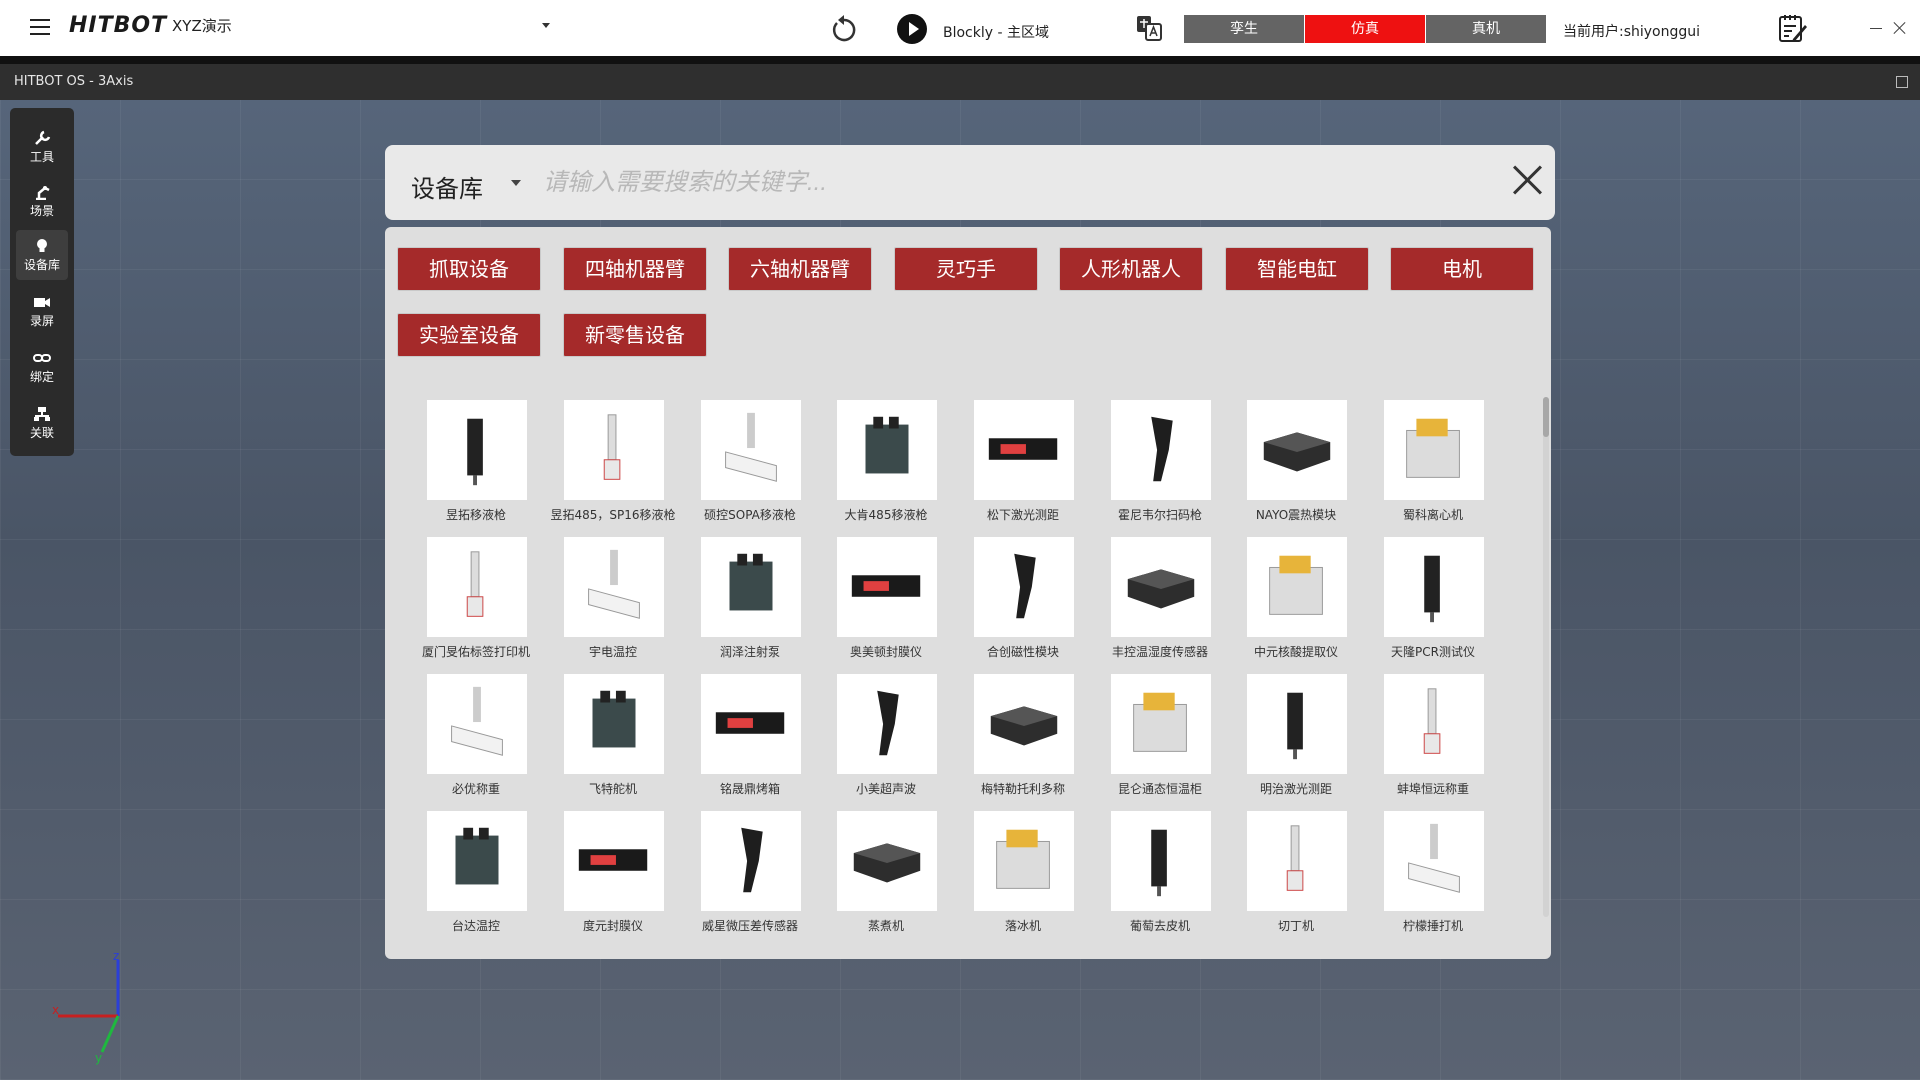 This screenshot has height=1080, width=1920. What do you see at coordinates (42, 414) in the screenshot?
I see `relation-icon` at bounding box center [42, 414].